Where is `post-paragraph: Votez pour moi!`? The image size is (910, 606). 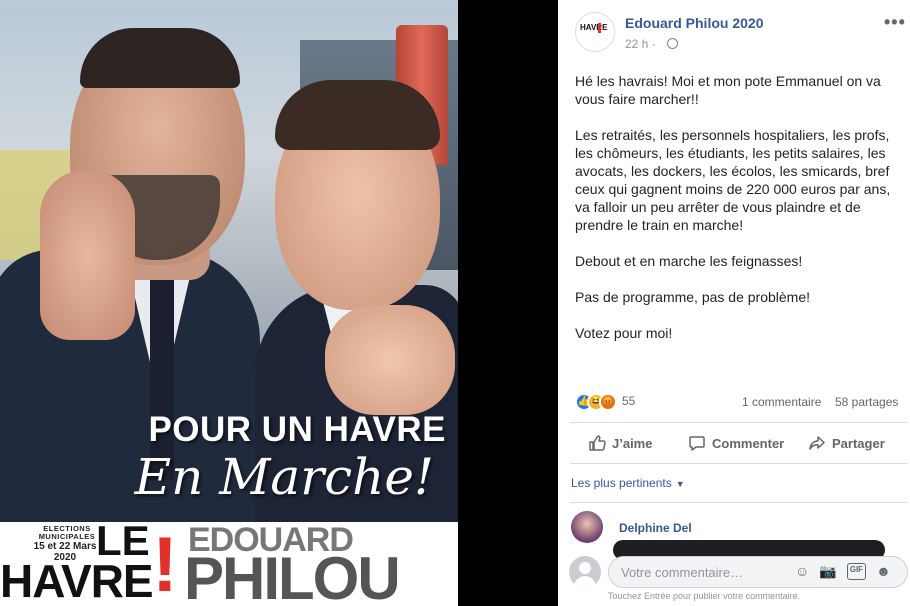 post-paragraph: Votez pour moi! is located at coordinates (624, 333).